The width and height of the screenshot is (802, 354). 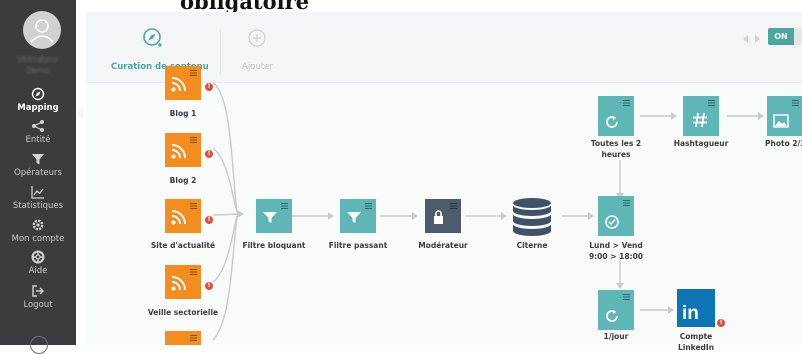 What do you see at coordinates (616, 154) in the screenshot?
I see `node-label-line: heures` at bounding box center [616, 154].